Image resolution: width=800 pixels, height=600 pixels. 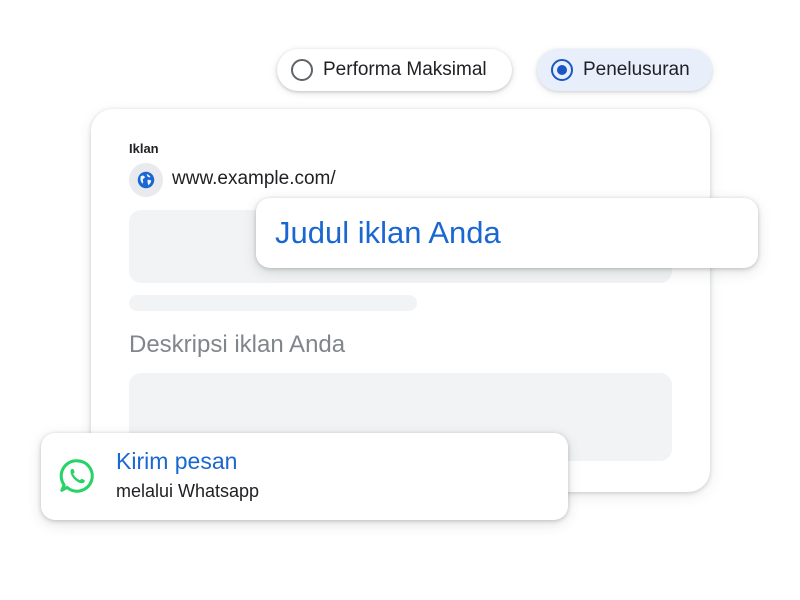 I want to click on display-url: www.example.com/, so click(x=254, y=178).